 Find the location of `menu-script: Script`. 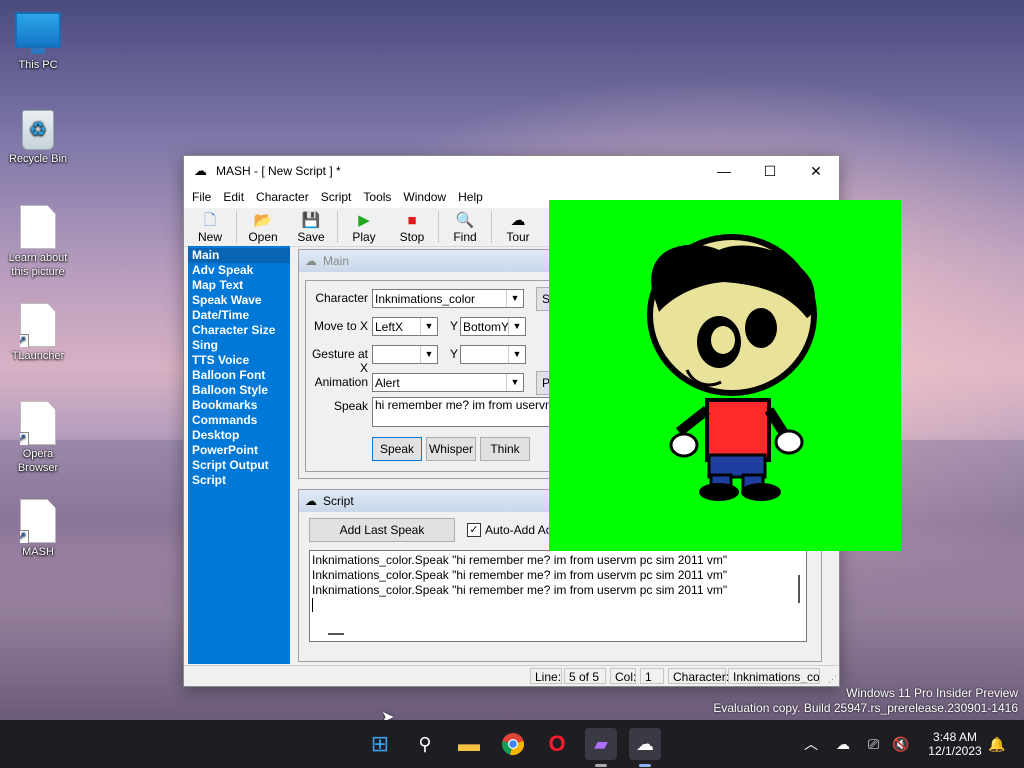

menu-script: Script is located at coordinates (336, 197).